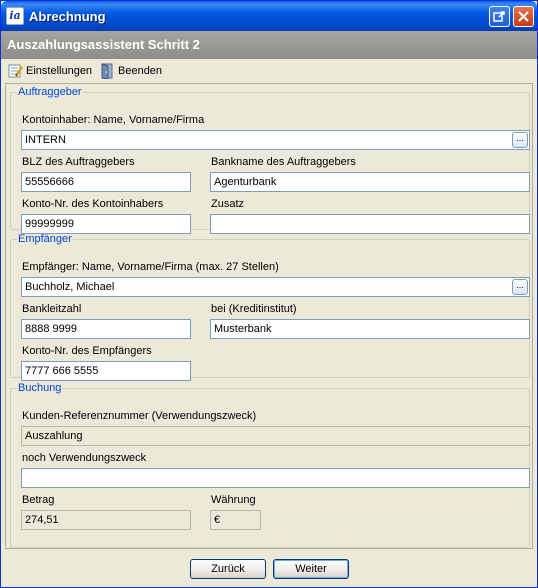  What do you see at coordinates (106, 520) in the screenshot?
I see `amount-input: 274,51` at bounding box center [106, 520].